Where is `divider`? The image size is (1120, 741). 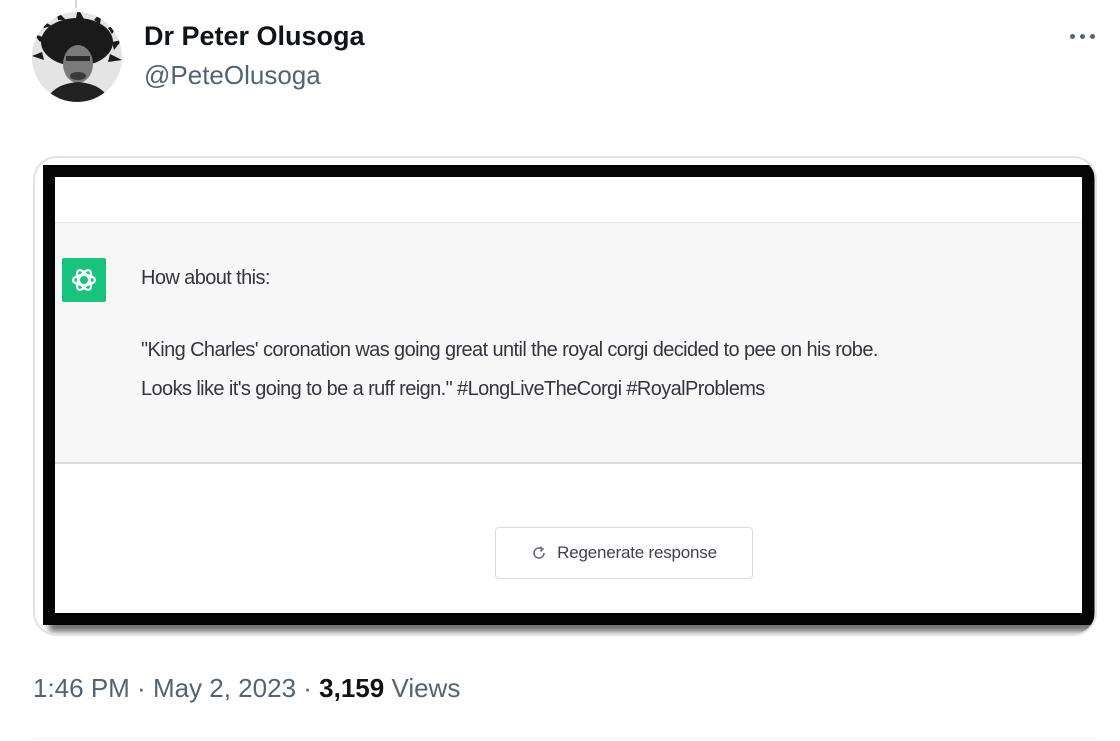 divider is located at coordinates (565, 738).